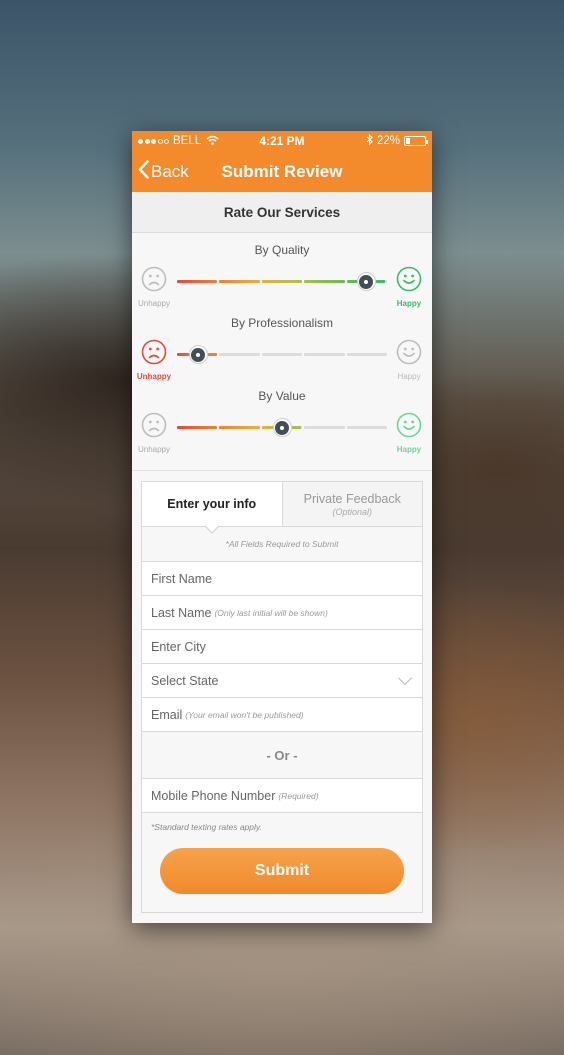  What do you see at coordinates (212, 504) in the screenshot?
I see `tab-label: Enter your info` at bounding box center [212, 504].